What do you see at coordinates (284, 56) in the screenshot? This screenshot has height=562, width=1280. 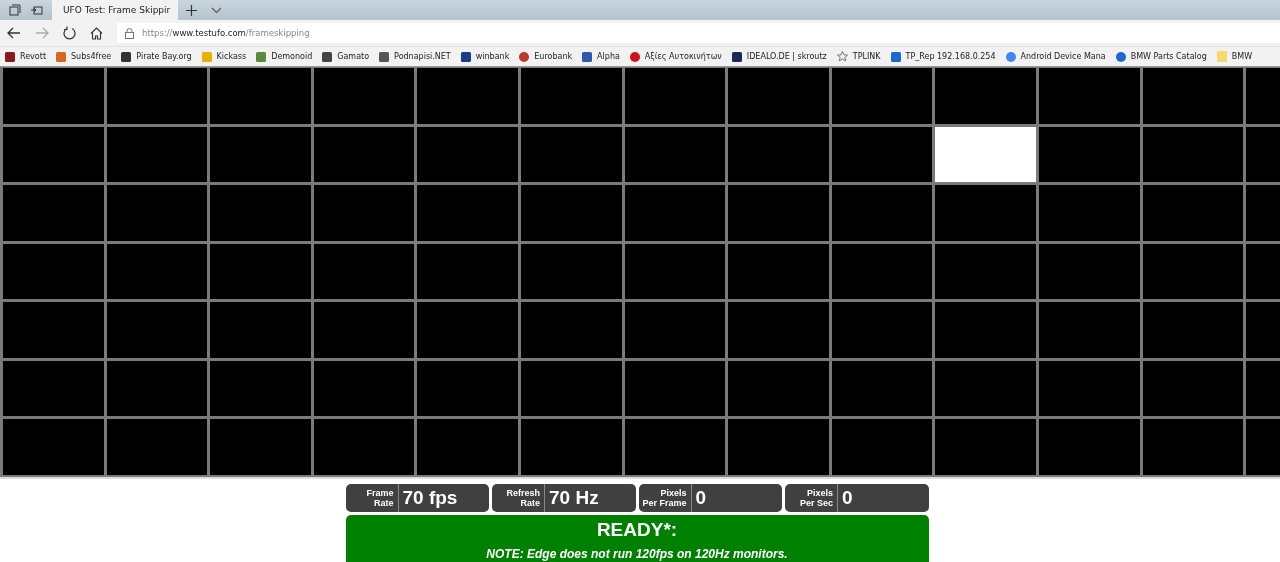 I see `bookmark-link: Demonoid` at bounding box center [284, 56].